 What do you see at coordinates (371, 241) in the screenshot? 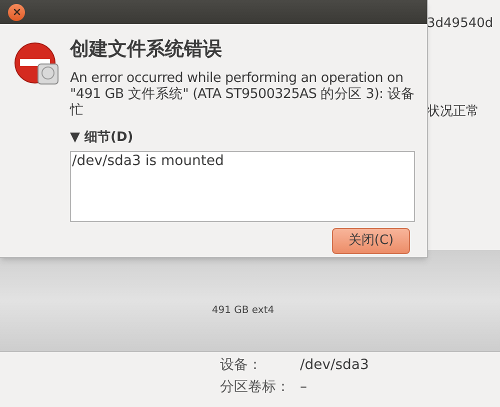
I see `close-button: 关闭(C)` at bounding box center [371, 241].